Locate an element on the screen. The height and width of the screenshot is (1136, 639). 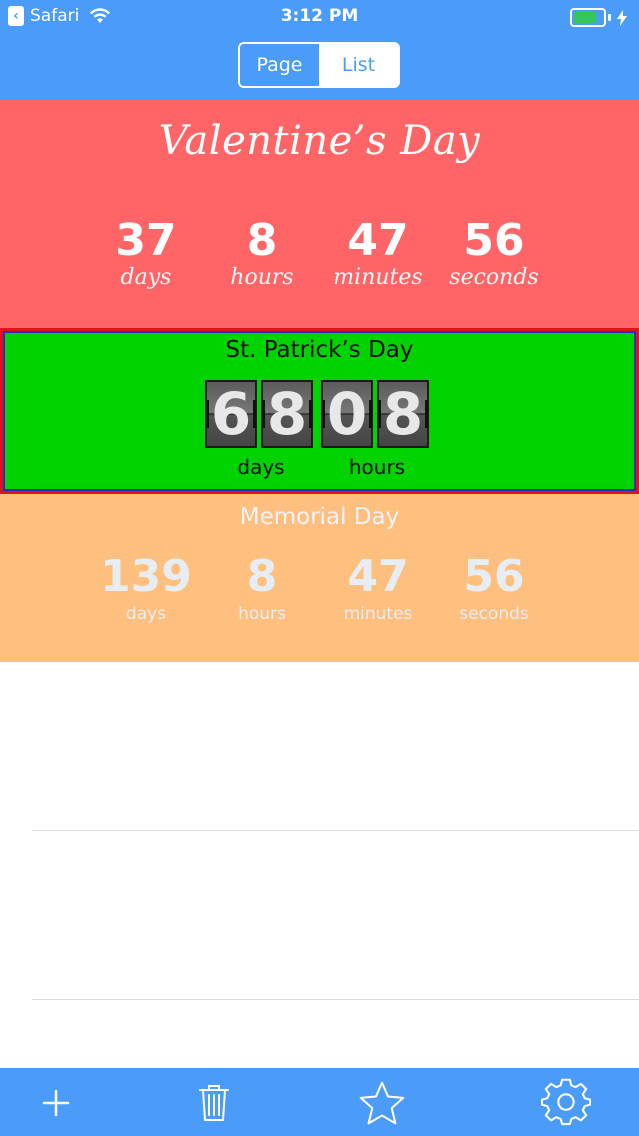
view-mode-segmented-control: Page List is located at coordinates (319, 65).